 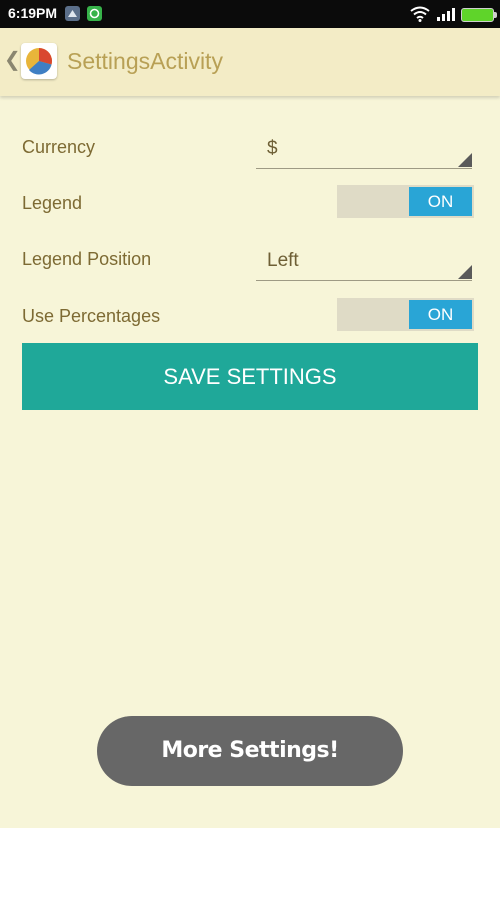 What do you see at coordinates (250, 376) in the screenshot?
I see `save-settings-button: SAVE SETTINGS` at bounding box center [250, 376].